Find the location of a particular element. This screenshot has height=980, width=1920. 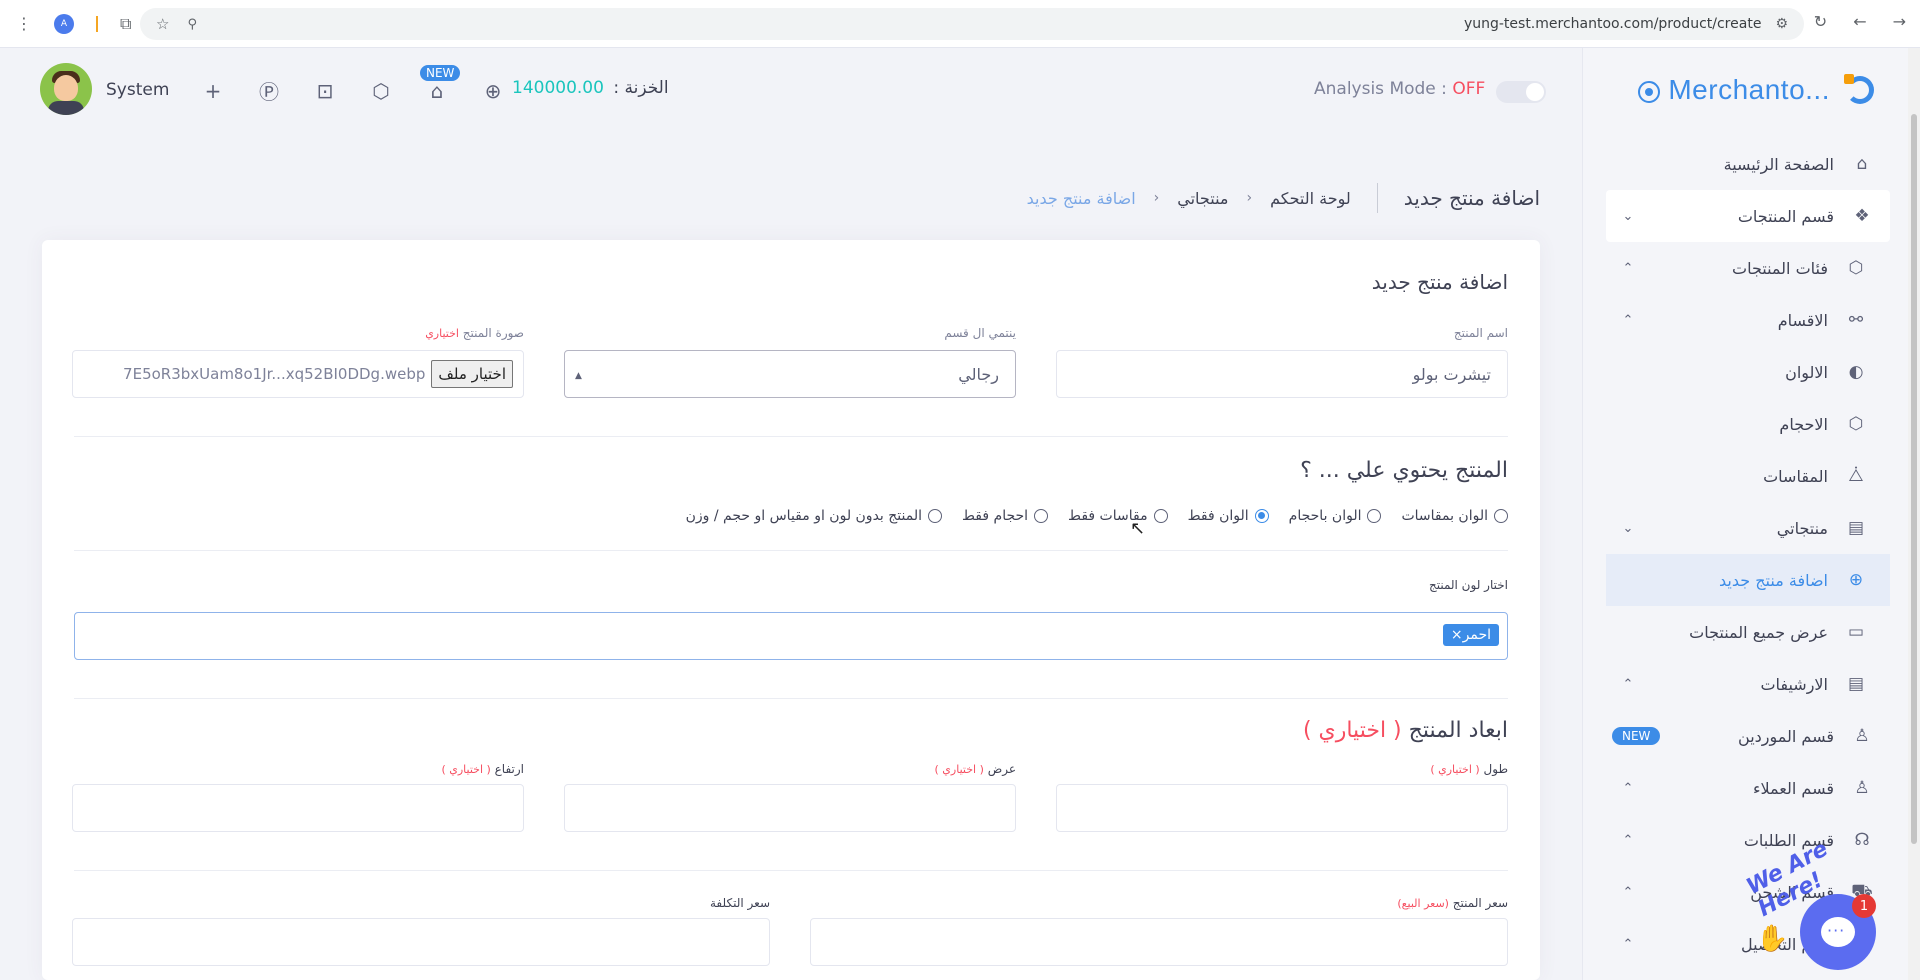

back-icon: ← is located at coordinates (1859, 22).